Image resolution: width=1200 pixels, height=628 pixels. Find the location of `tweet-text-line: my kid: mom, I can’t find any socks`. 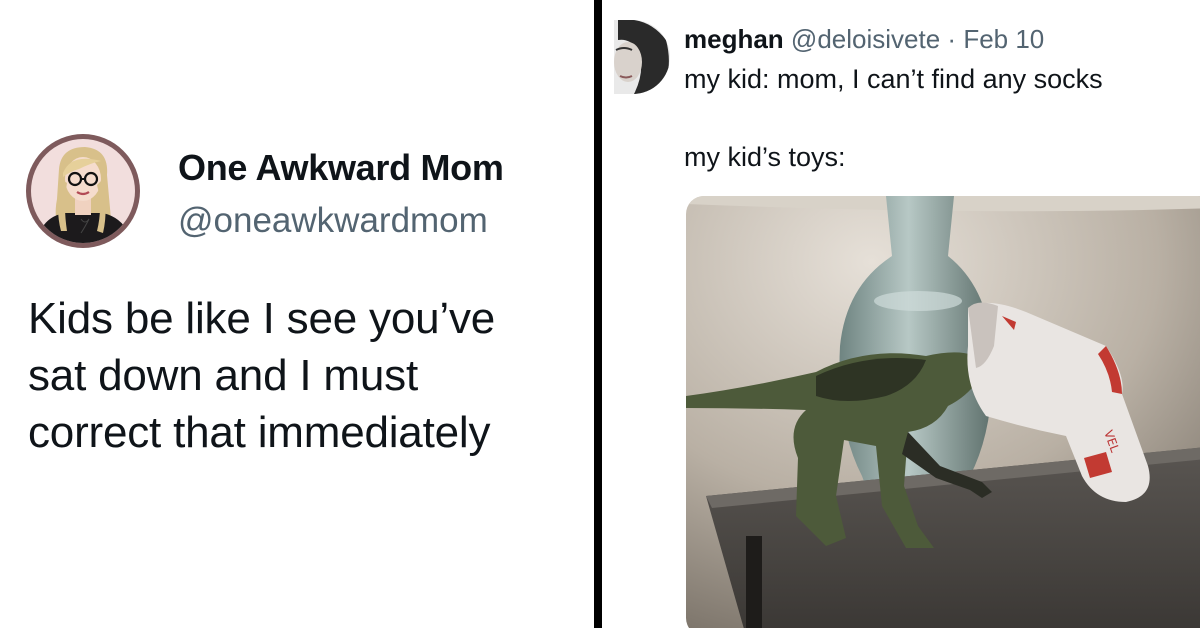

tweet-text-line: my kid: mom, I can’t find any socks is located at coordinates (893, 79).